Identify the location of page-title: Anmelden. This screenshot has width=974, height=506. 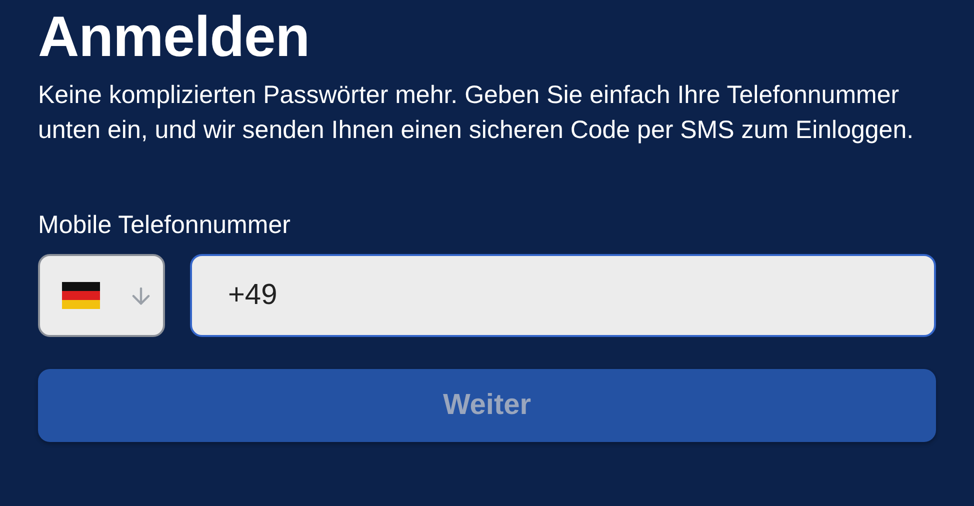
(174, 37).